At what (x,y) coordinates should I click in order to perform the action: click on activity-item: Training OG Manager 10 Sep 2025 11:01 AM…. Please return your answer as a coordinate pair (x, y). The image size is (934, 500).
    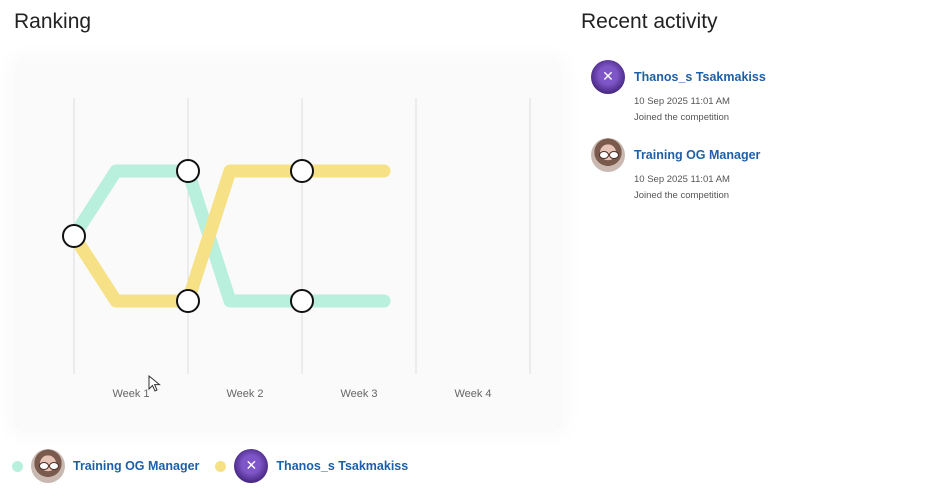
    Looking at the image, I should click on (751, 177).